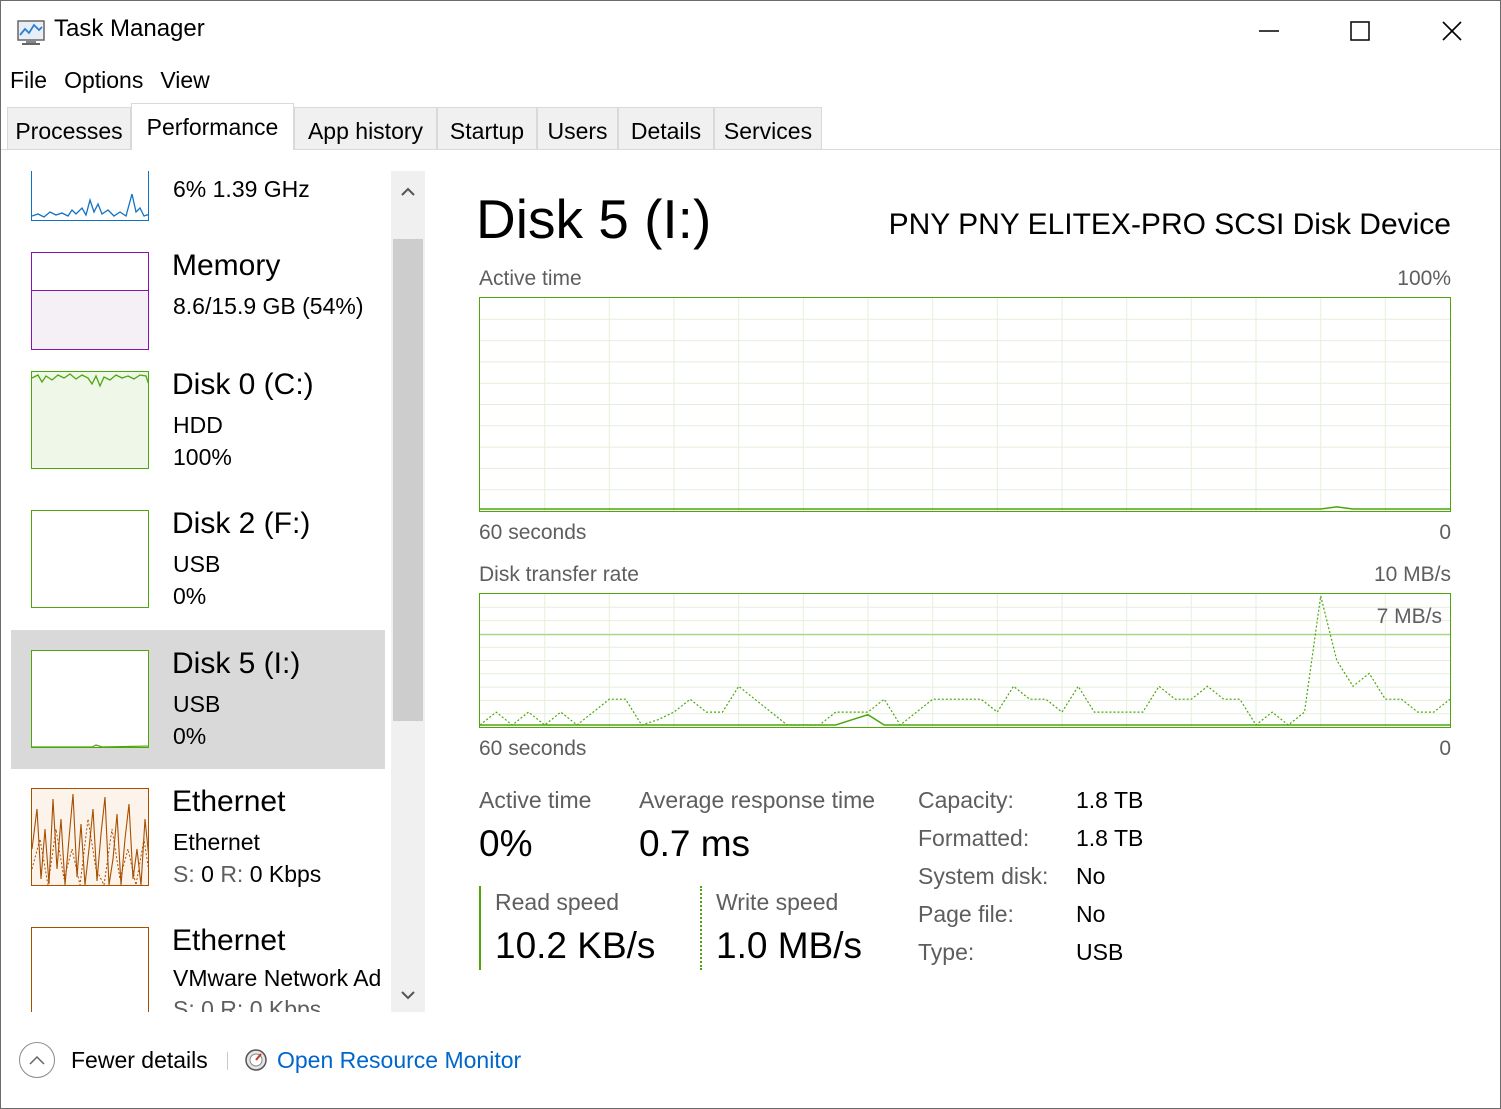 The image size is (1501, 1109). Describe the element at coordinates (190, 596) in the screenshot. I see `disk-2-usage: 0%` at that location.